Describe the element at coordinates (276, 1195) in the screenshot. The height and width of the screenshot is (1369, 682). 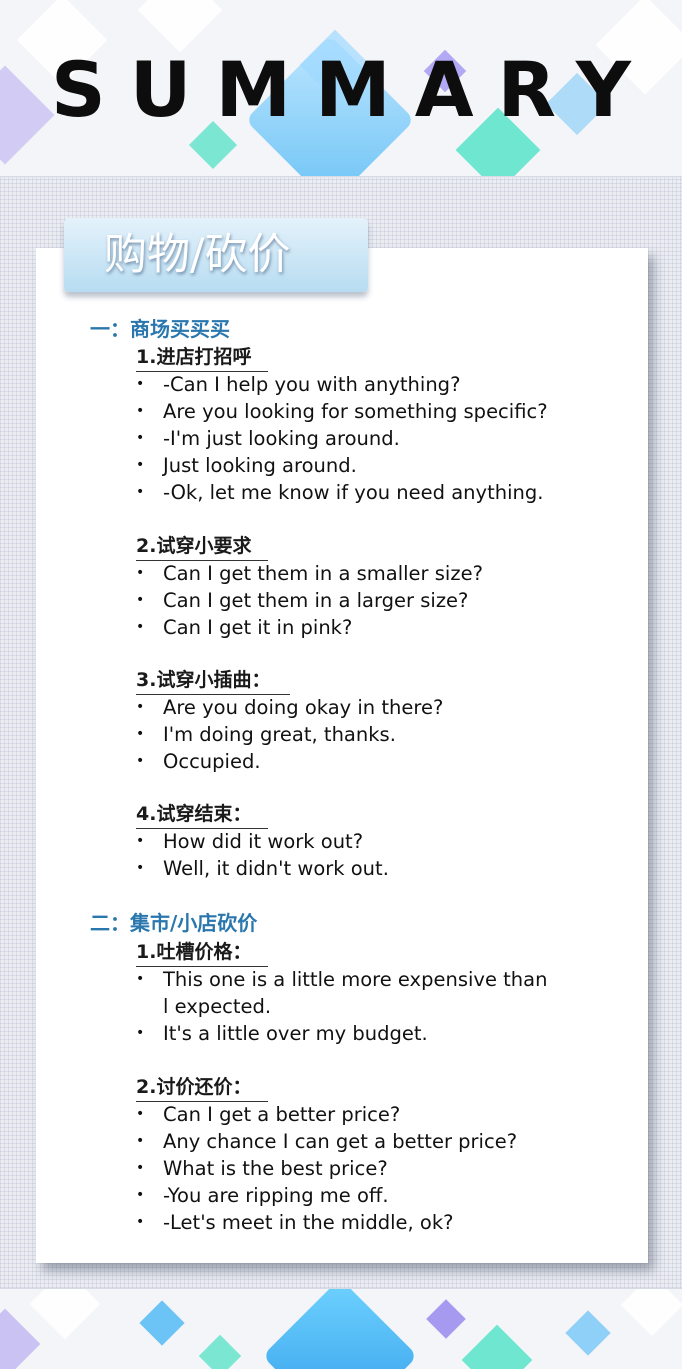
I see `list-item: -You are ripping me off.` at that location.